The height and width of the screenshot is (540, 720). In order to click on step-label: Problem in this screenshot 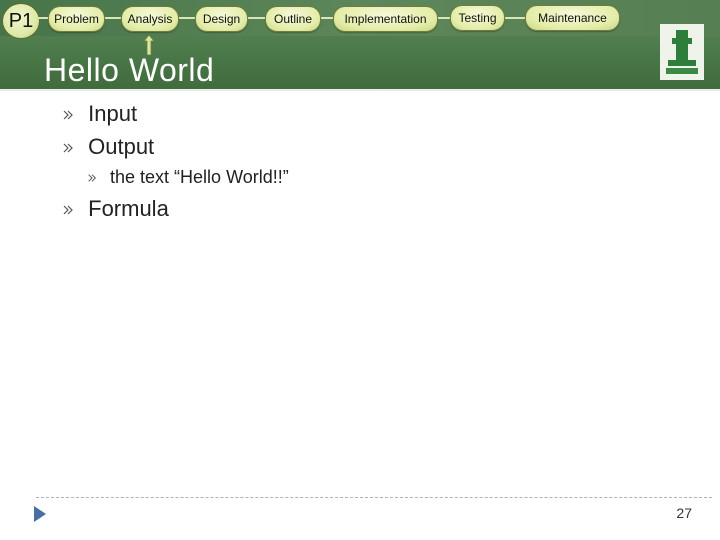, I will do `click(76, 19)`.